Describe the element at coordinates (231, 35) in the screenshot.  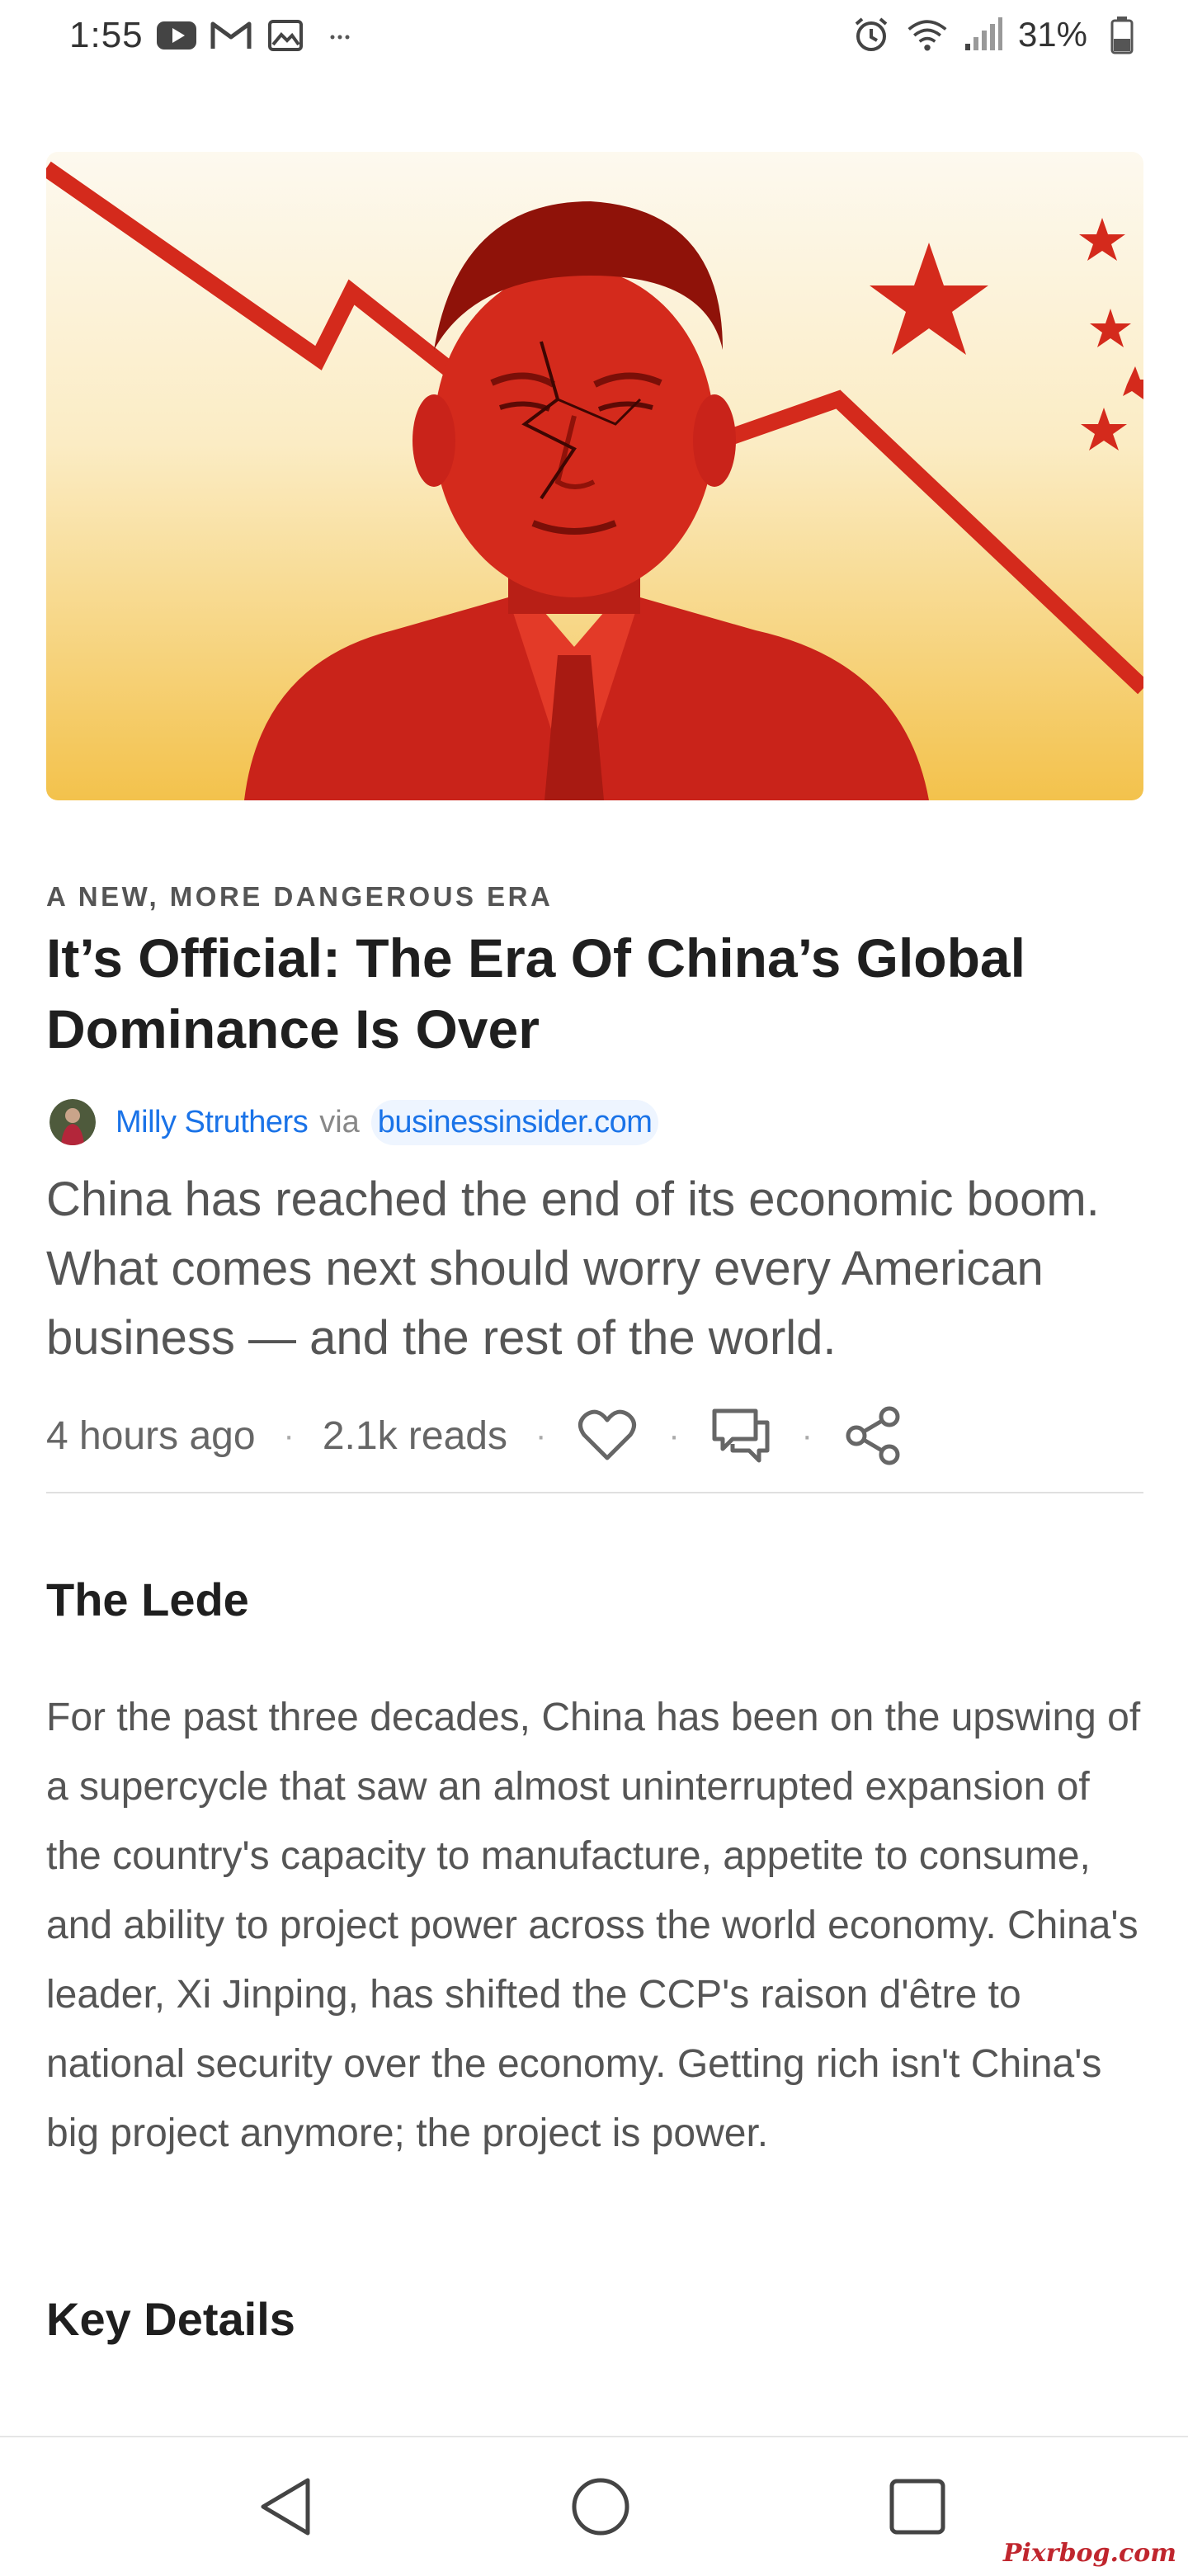
I see `gmail-icon` at that location.